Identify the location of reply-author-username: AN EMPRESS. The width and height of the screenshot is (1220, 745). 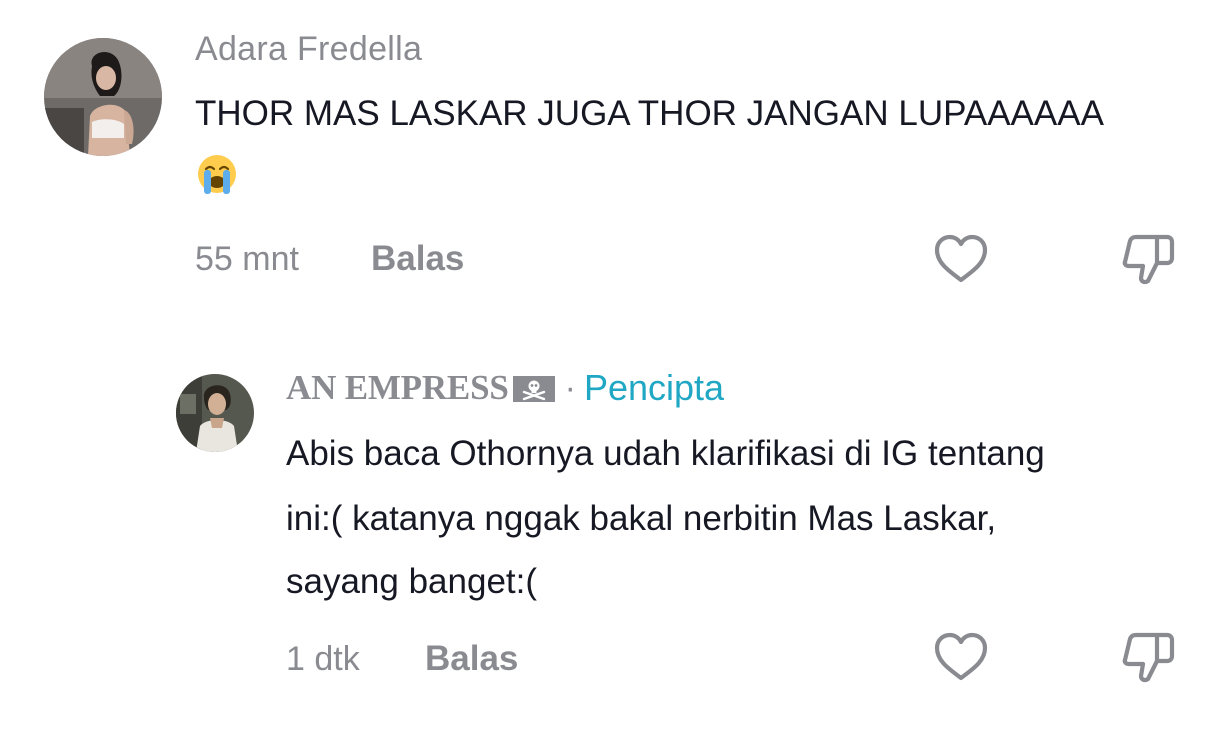
(397, 388).